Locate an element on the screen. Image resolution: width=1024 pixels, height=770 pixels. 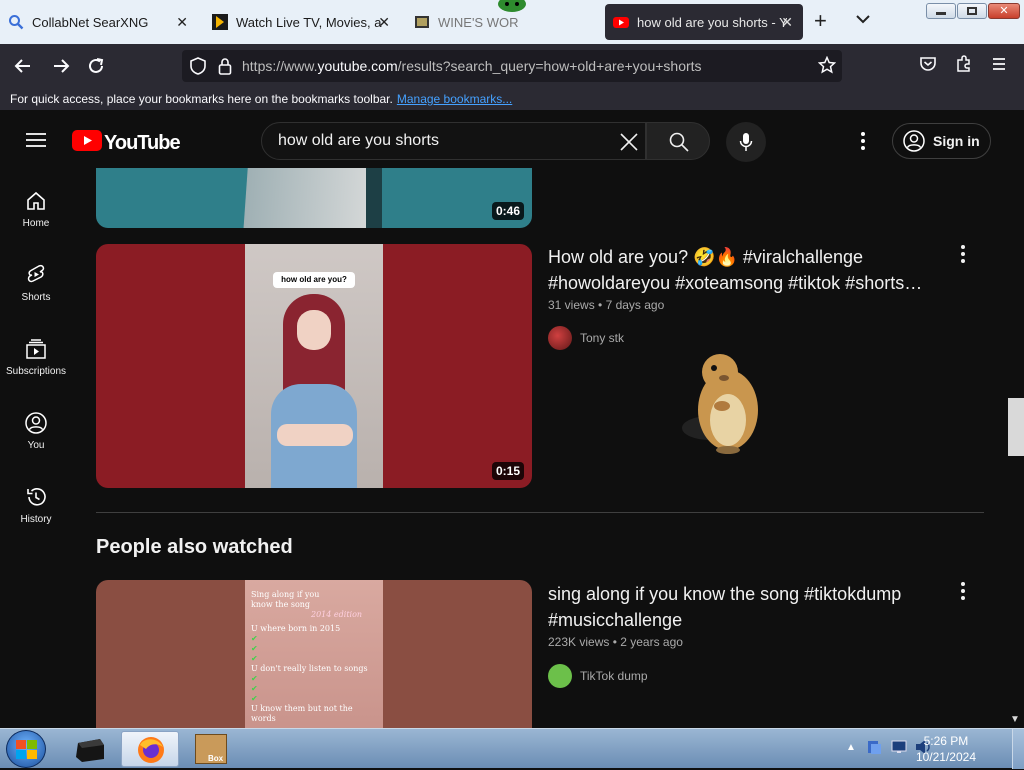
bookmark-star-icon is located at coordinates (827, 67).